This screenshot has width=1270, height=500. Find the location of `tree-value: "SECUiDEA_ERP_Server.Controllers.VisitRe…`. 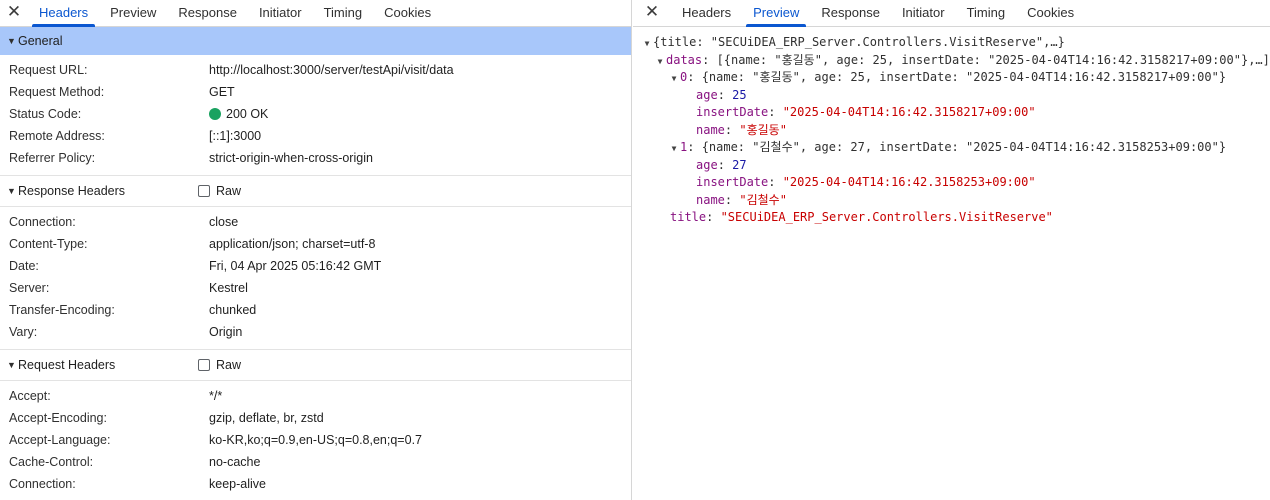

tree-value: "SECUiDEA_ERP_Server.Controllers.VisitRe… is located at coordinates (886, 217).